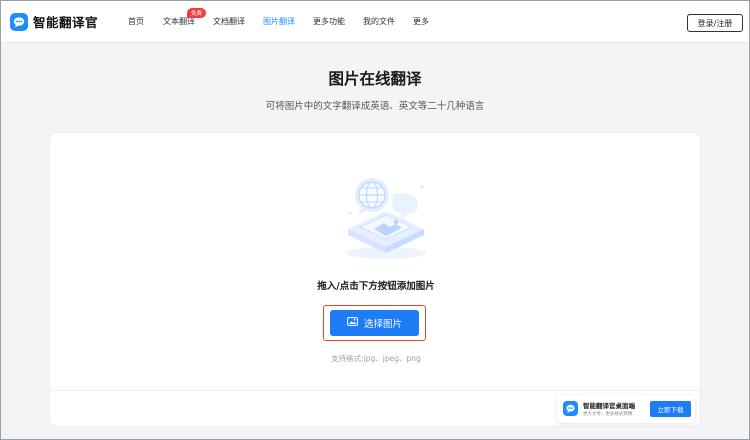 The height and width of the screenshot is (440, 750). Describe the element at coordinates (19, 21) in the screenshot. I see `logo-icon` at that location.